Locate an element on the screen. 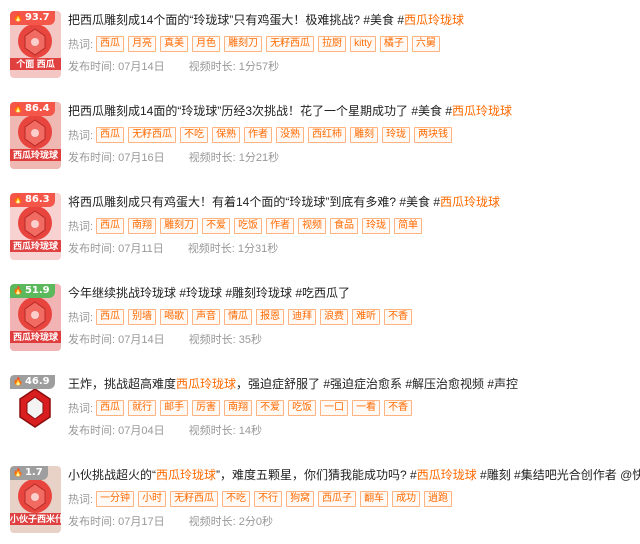 The width and height of the screenshot is (640, 544). title-text: 王炸，挑战超高难度 is located at coordinates (122, 384).